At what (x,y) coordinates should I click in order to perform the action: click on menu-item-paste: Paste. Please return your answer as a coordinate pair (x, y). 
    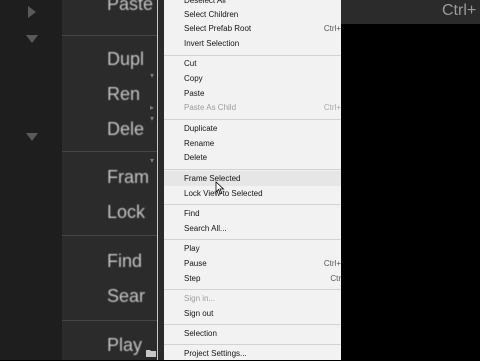
    Looking at the image, I should click on (252, 93).